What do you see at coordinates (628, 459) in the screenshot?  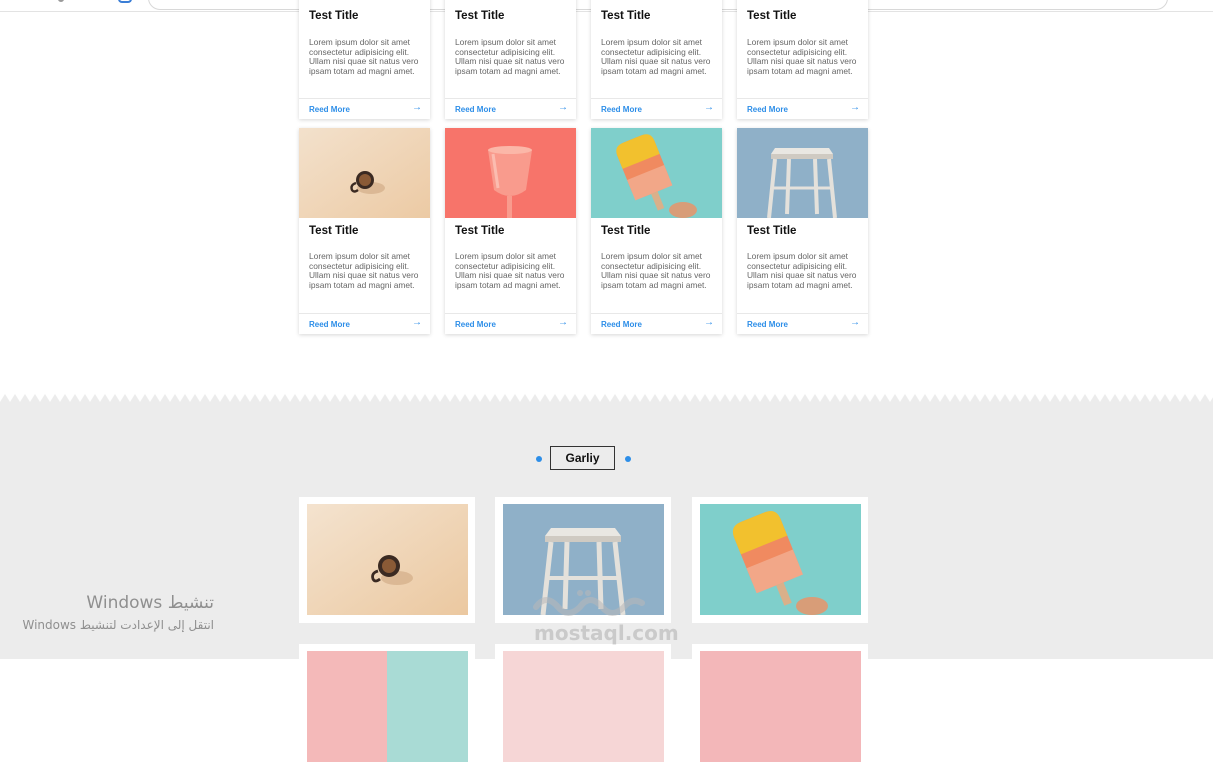 I see `heading-dot-right` at bounding box center [628, 459].